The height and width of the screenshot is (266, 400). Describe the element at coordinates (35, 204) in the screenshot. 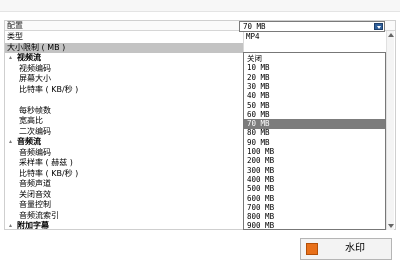

I see `setting-label: 音量控制` at that location.